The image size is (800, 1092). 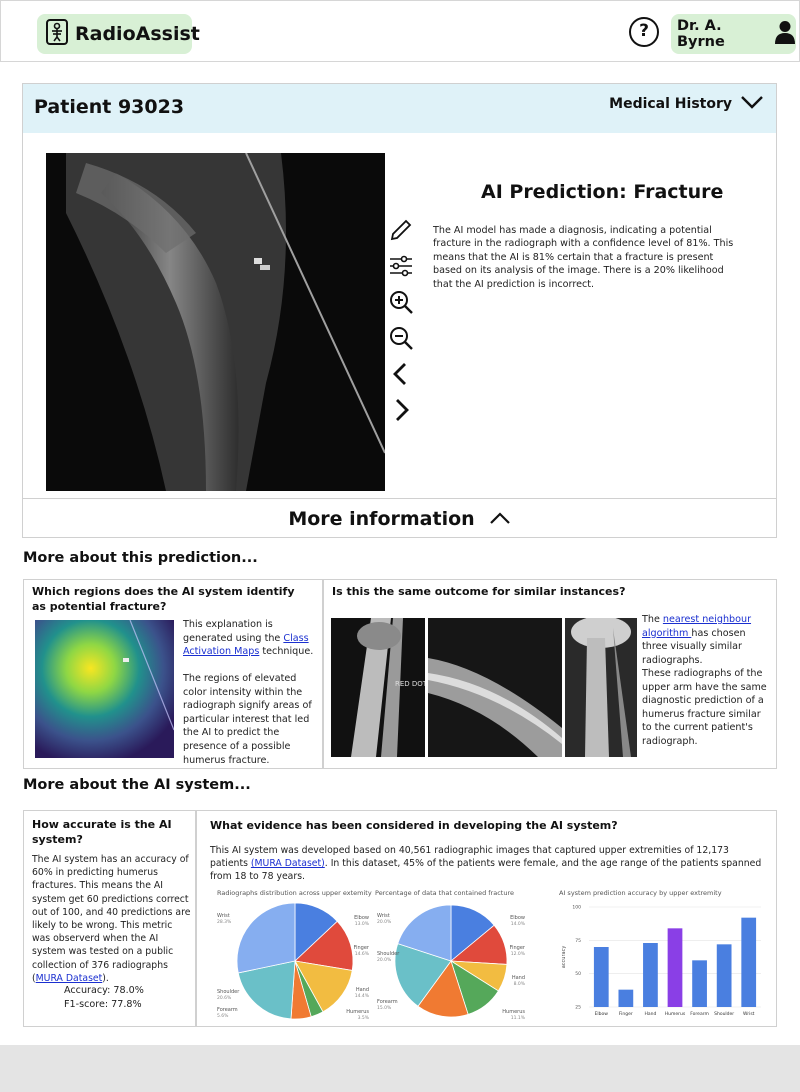 What do you see at coordinates (724, 975) in the screenshot?
I see `bar-shoulder` at bounding box center [724, 975].